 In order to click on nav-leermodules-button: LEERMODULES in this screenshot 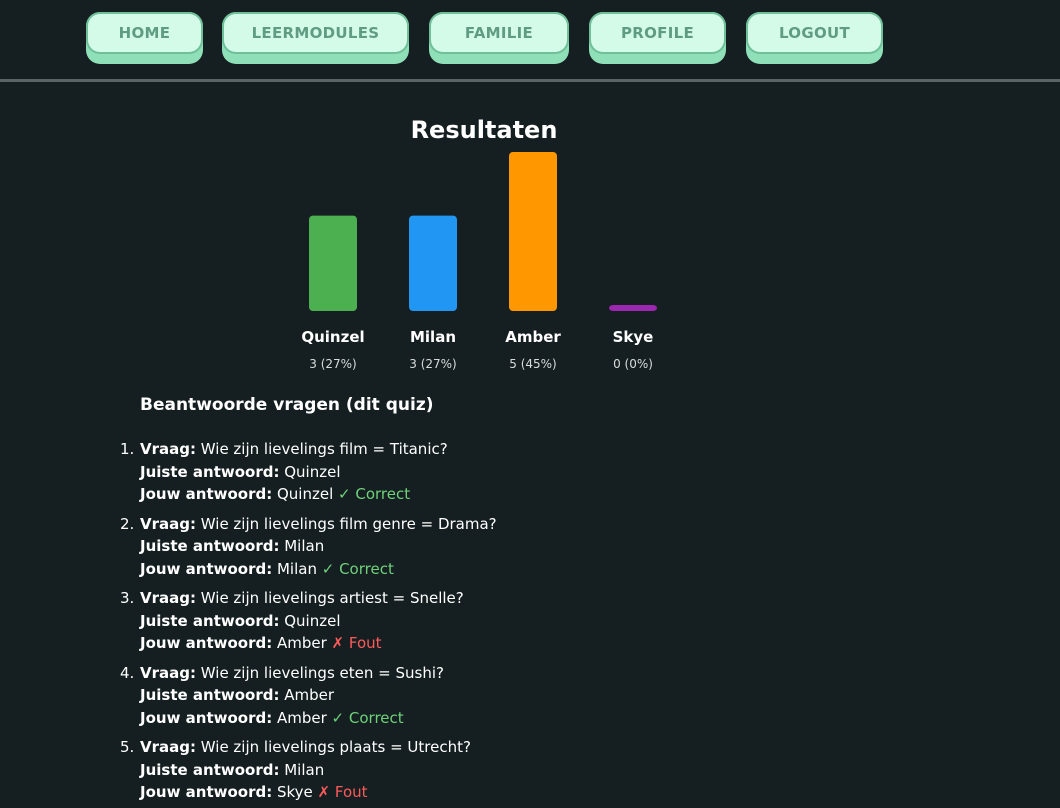, I will do `click(315, 38)`.